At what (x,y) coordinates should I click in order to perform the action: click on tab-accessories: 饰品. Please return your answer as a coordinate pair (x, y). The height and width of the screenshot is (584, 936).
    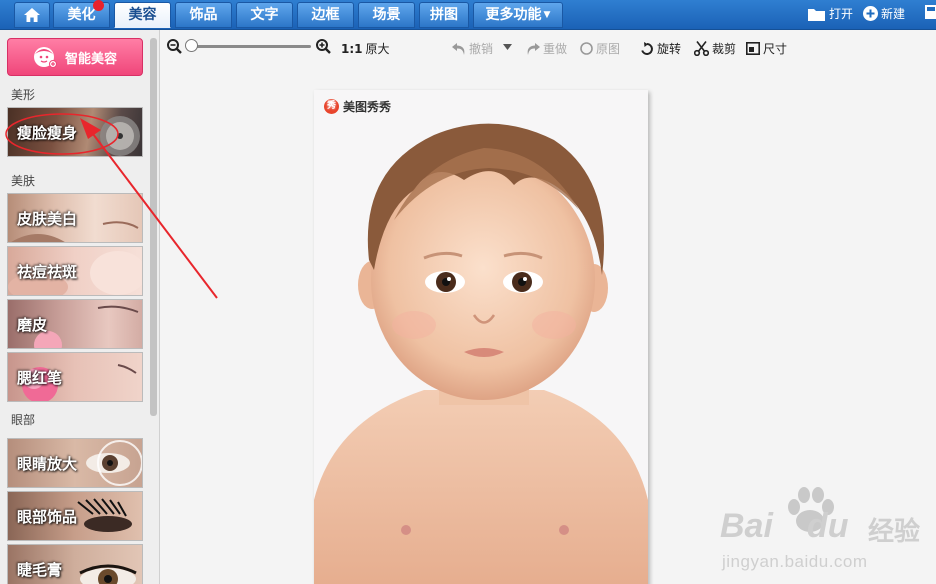
    Looking at the image, I should click on (203, 15).